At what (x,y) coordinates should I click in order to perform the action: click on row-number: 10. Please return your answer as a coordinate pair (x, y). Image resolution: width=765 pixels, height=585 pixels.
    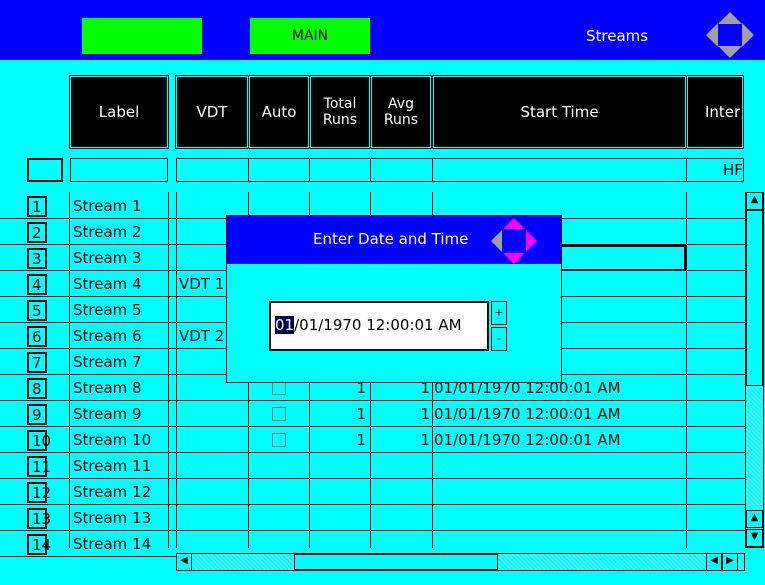
    Looking at the image, I should click on (39, 440).